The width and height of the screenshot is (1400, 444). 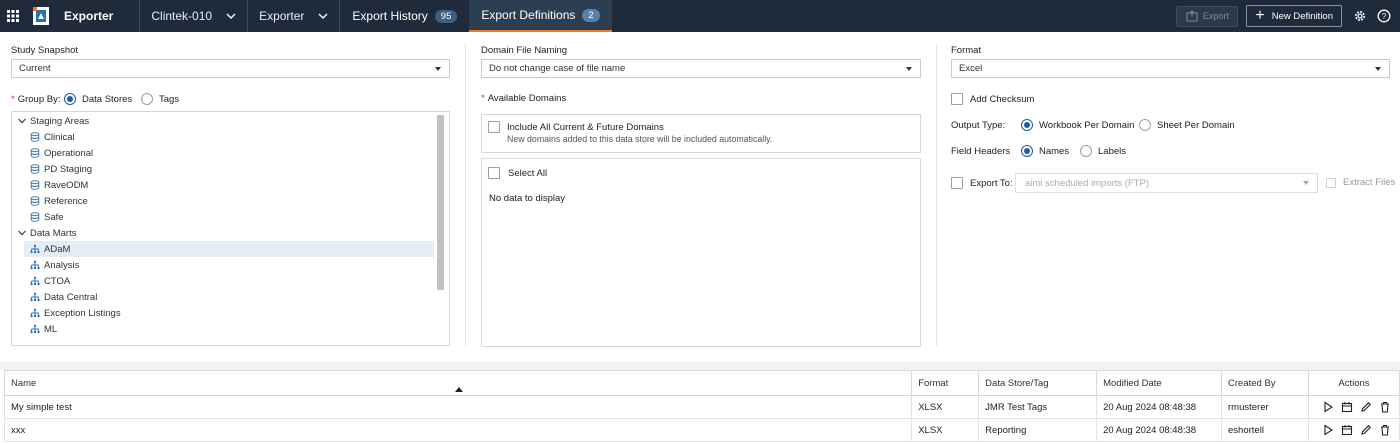 I want to click on domain-file-naming-value: Do not change case of file name, so click(x=557, y=68).